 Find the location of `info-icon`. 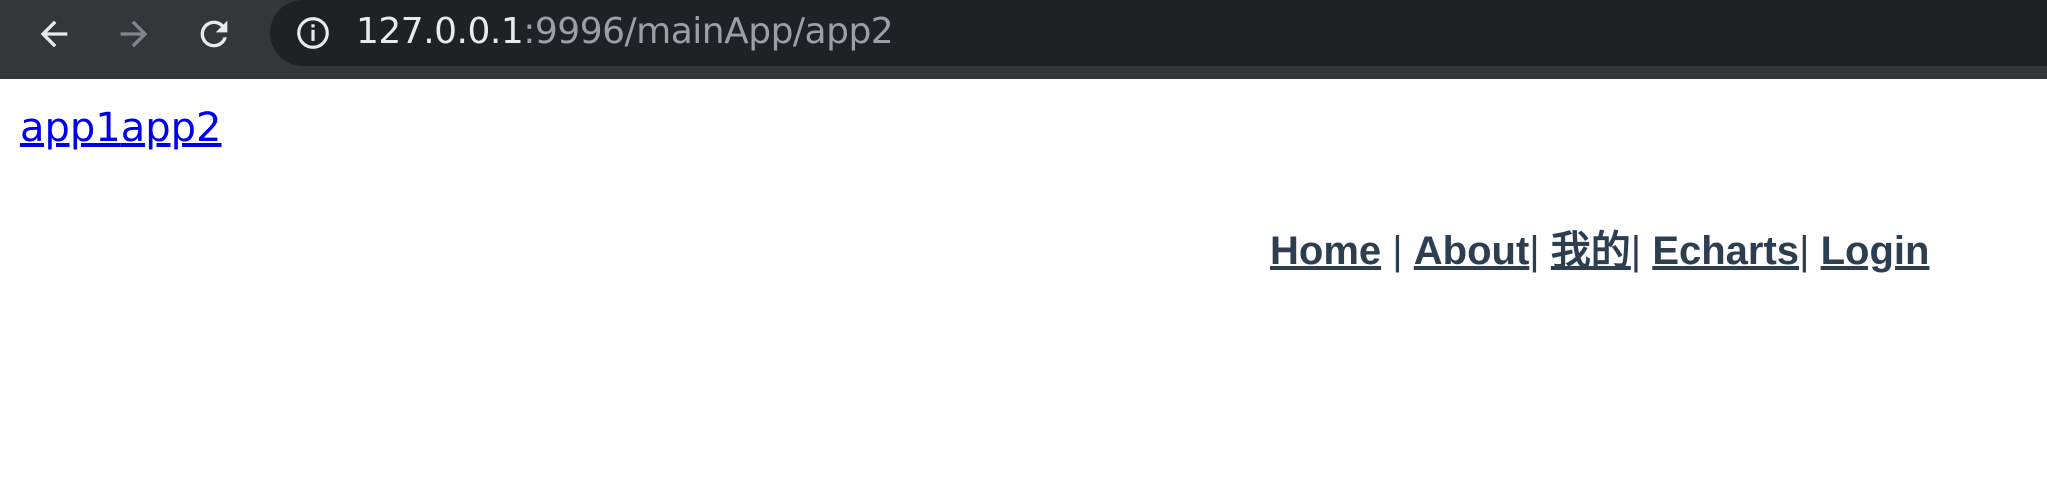

info-icon is located at coordinates (313, 33).